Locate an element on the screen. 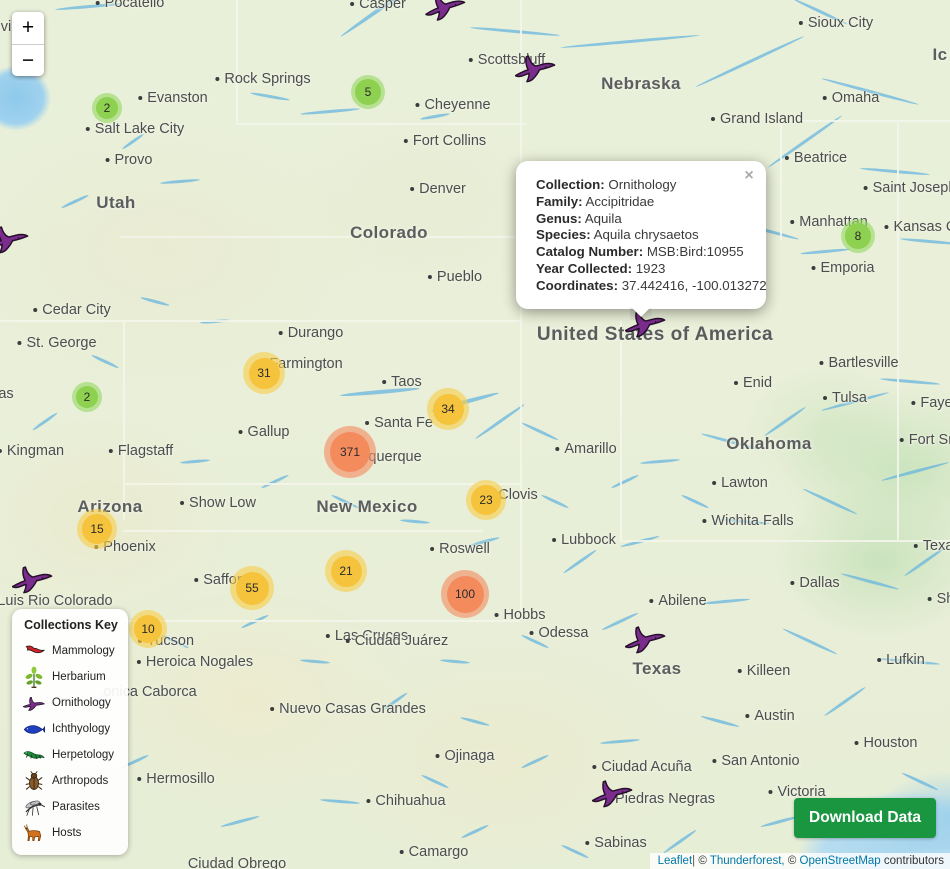  legend-item-ichthyology: Ichthyology is located at coordinates (71, 729).